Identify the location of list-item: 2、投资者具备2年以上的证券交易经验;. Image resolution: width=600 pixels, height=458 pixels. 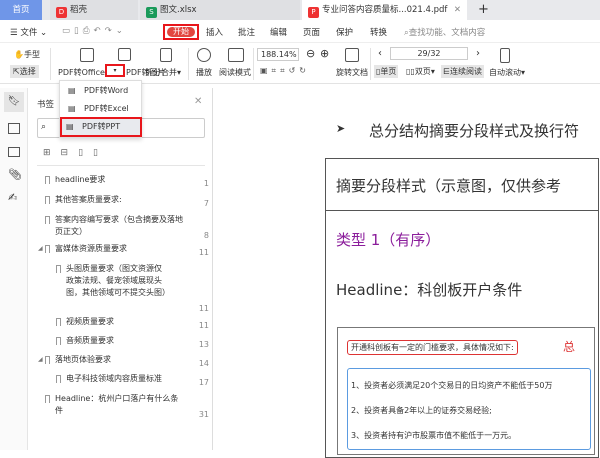
(421, 410).